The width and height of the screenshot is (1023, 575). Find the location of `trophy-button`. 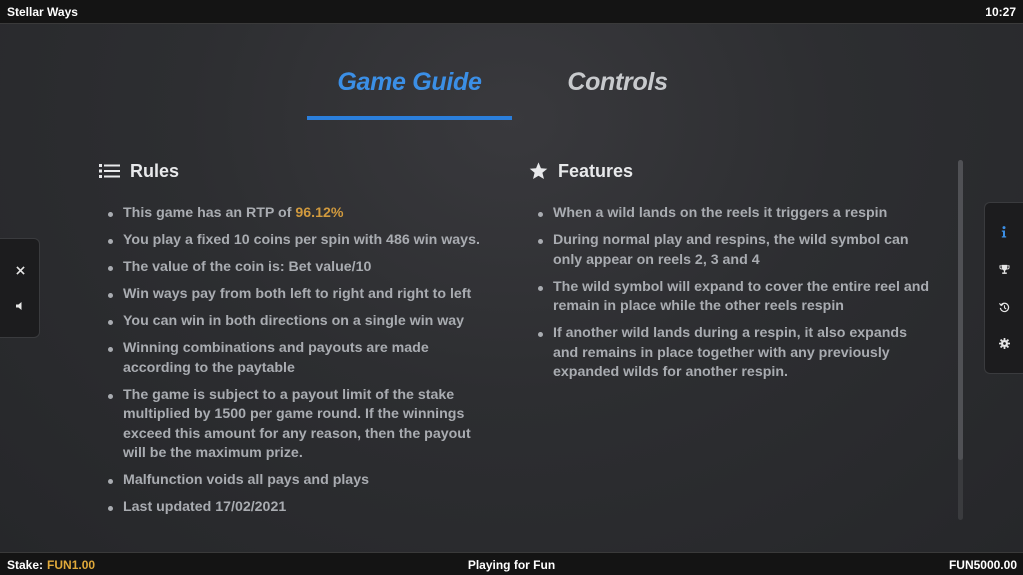

trophy-button is located at coordinates (1004, 269).